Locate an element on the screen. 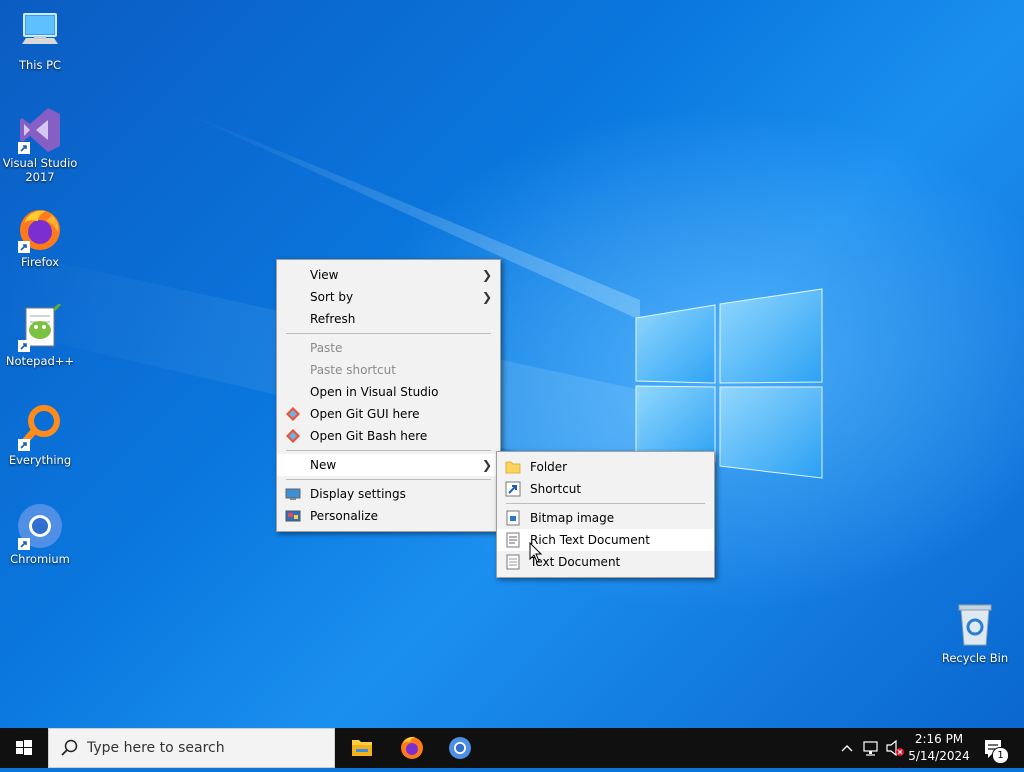  menu-item-paste-shortcut: Paste shortcut is located at coordinates (388, 370).